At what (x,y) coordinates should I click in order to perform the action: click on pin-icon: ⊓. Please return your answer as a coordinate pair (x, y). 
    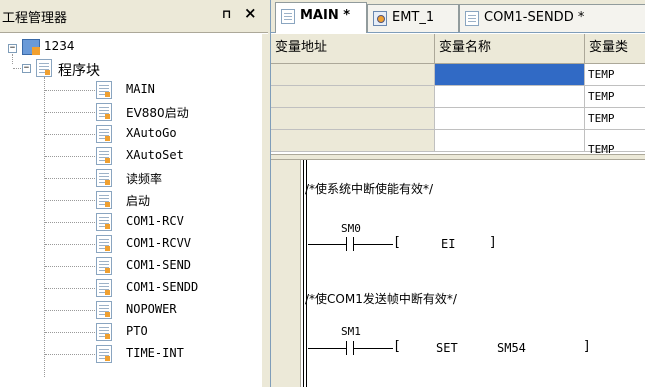
    Looking at the image, I should click on (227, 14).